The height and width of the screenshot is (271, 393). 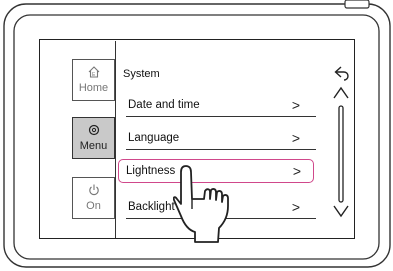 I want to click on scrollbar, so click(x=341, y=154).